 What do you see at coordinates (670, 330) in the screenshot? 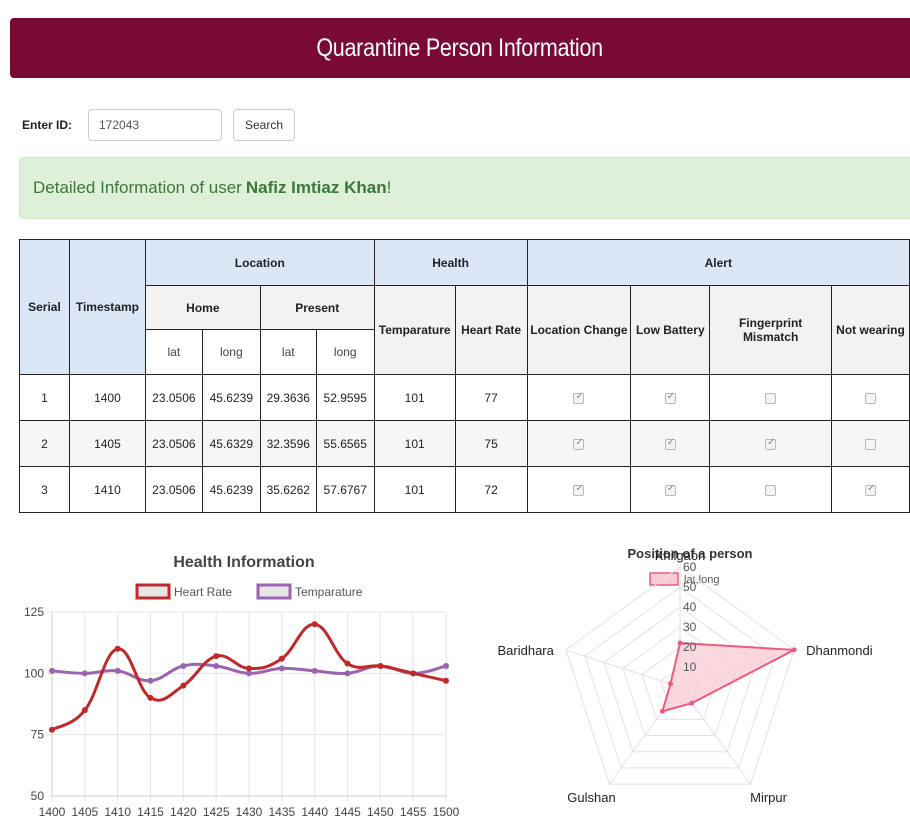
I see `col-low-battery: Low Battery` at bounding box center [670, 330].